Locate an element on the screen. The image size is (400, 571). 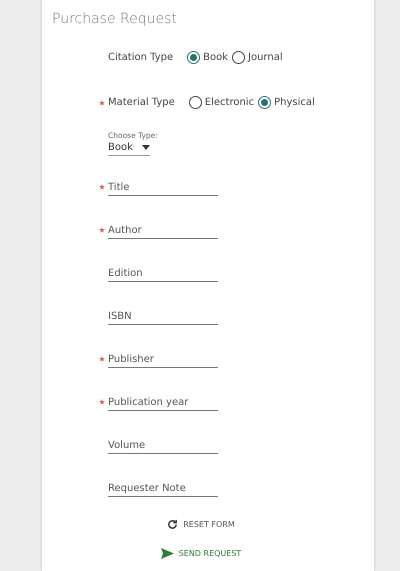
radio-label: Journal is located at coordinates (265, 57).